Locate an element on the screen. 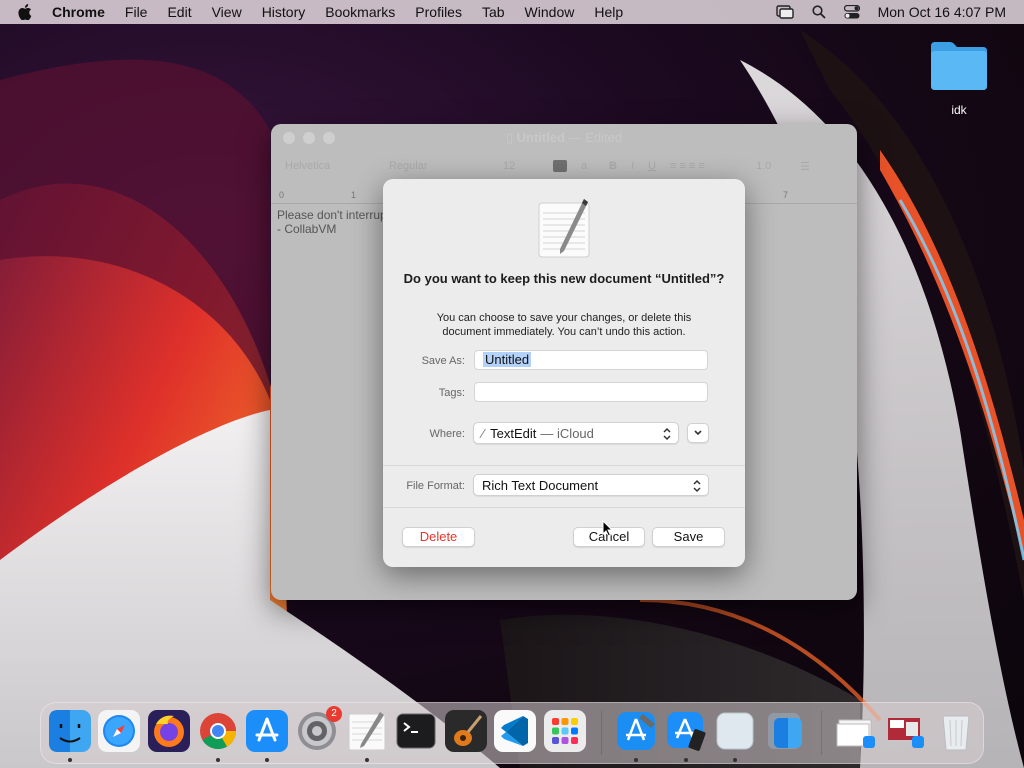 Image resolution: width=1024 pixels, height=768 pixels. downloads-stack-icon is located at coordinates (856, 731).